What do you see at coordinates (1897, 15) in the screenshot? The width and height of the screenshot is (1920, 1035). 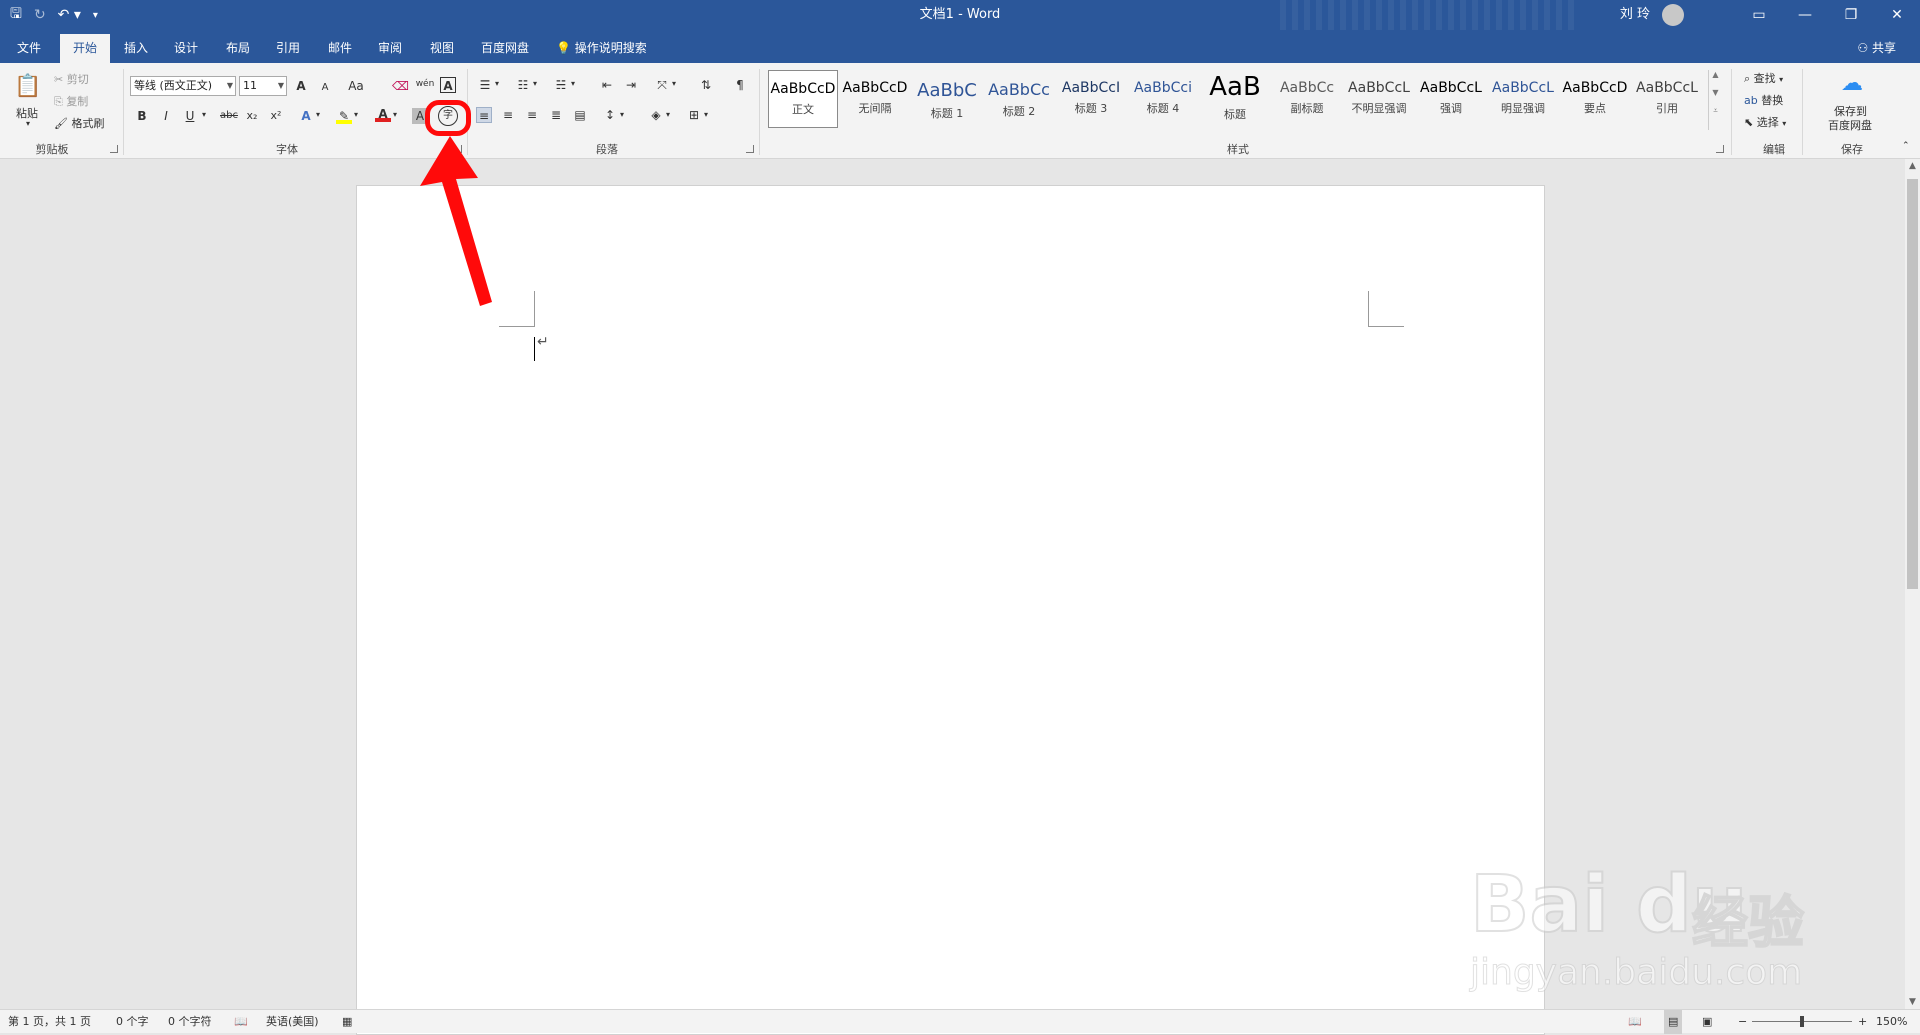 I see `close-icon: ✕` at bounding box center [1897, 15].